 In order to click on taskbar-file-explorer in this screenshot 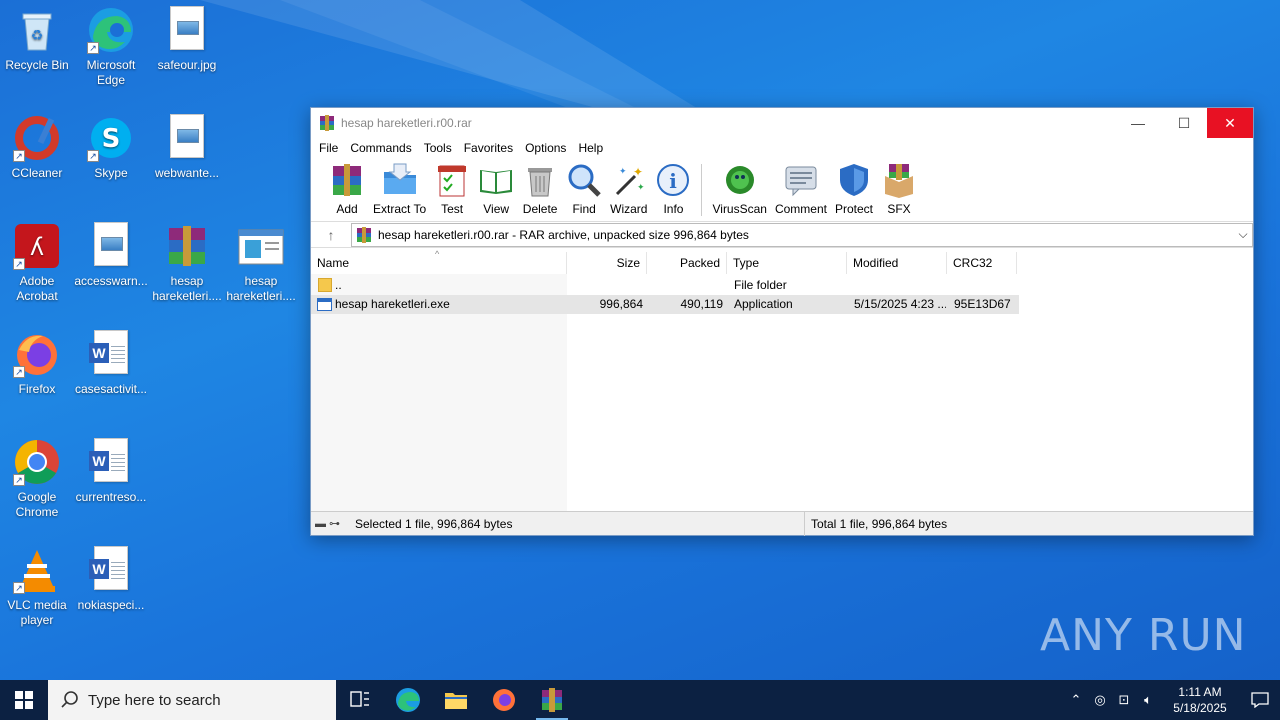, I will do `click(456, 700)`.